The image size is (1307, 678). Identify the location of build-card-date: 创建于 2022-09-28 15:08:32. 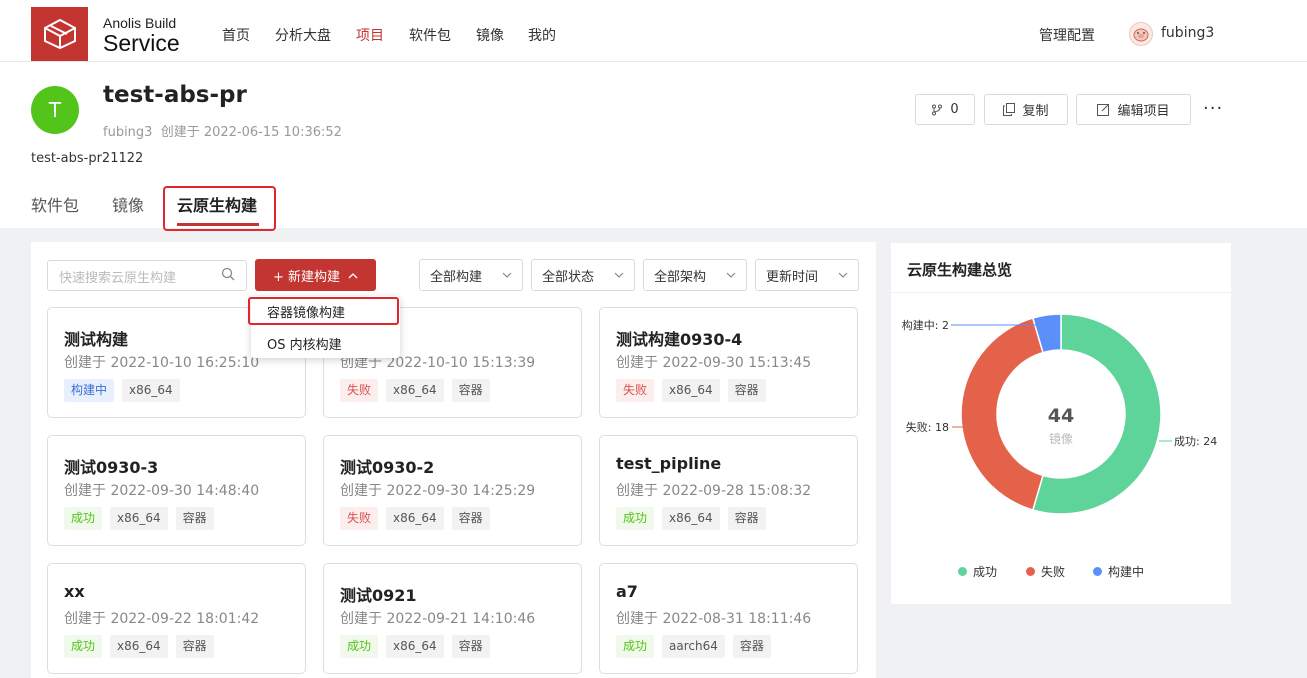
(714, 491).